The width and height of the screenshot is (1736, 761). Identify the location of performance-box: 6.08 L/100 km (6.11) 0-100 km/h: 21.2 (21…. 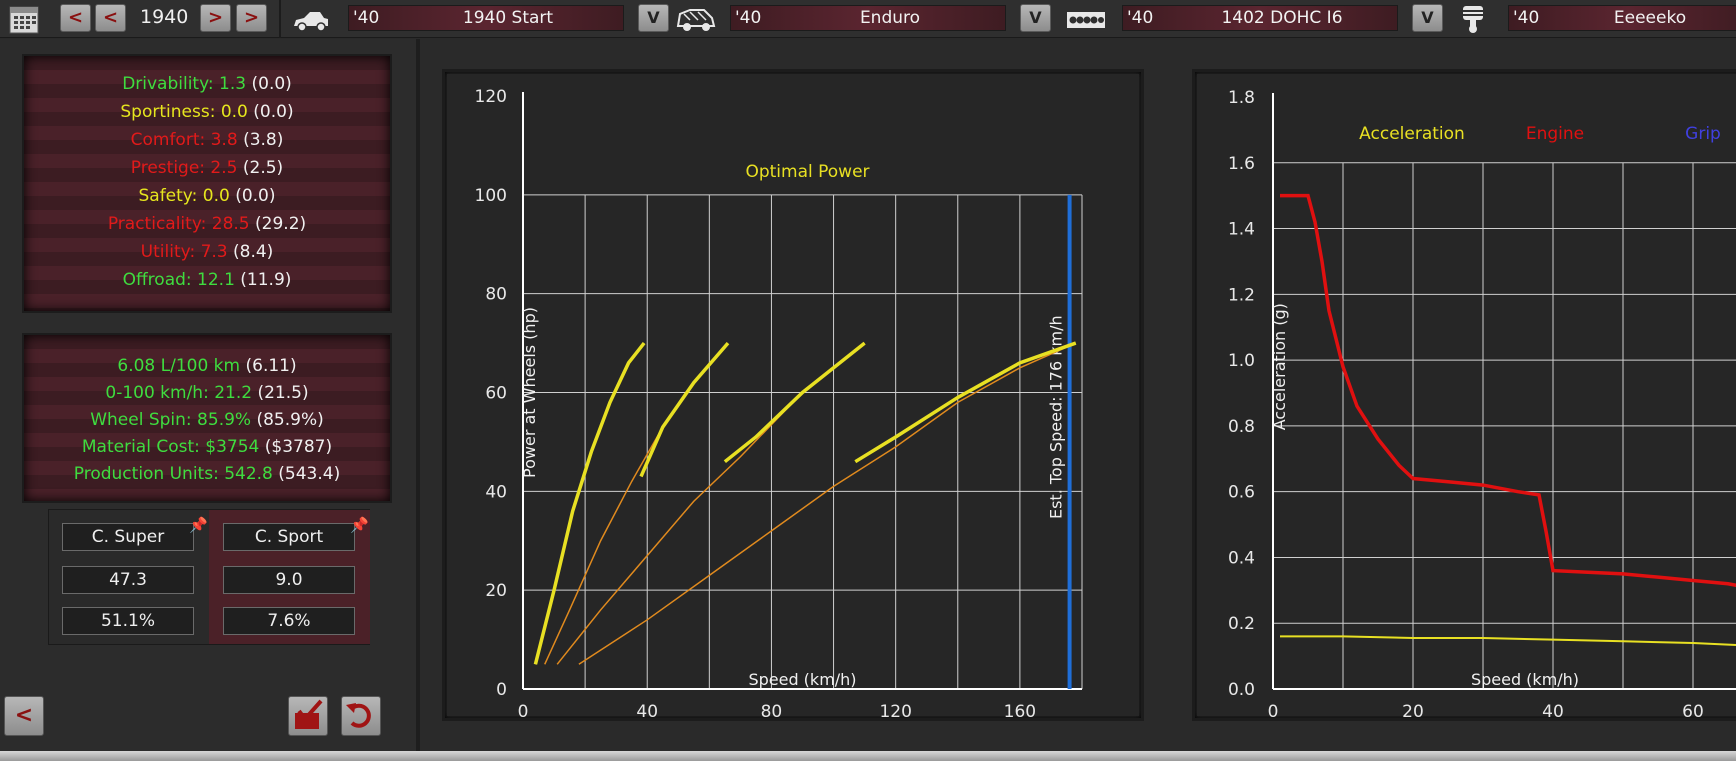
(207, 418).